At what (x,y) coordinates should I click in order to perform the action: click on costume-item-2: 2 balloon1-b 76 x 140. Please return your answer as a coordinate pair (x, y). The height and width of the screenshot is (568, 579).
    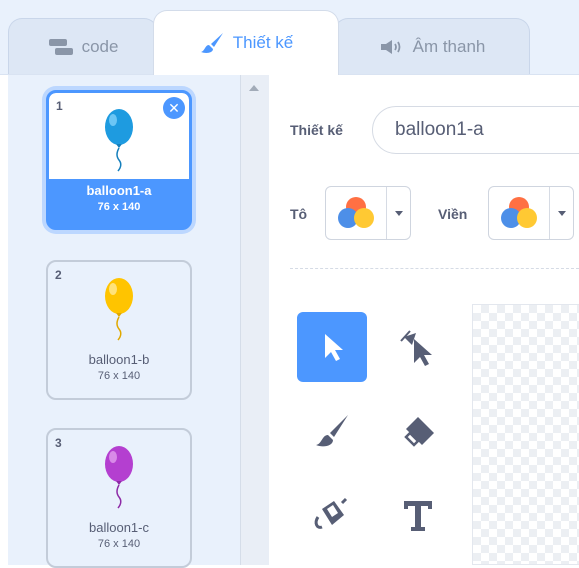
    Looking at the image, I should click on (119, 330).